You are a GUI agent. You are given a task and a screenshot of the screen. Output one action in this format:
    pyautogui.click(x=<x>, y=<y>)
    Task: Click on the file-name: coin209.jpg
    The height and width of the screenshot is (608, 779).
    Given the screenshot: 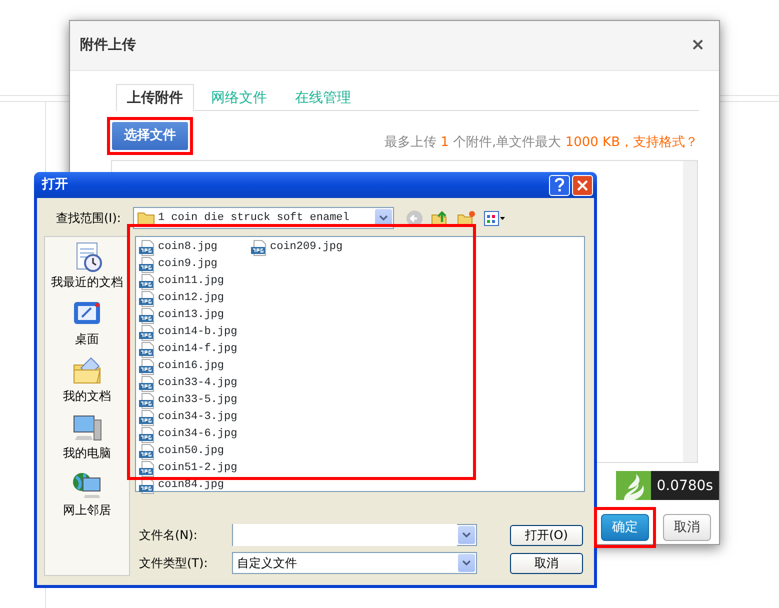 What is the action you would take?
    pyautogui.click(x=306, y=247)
    